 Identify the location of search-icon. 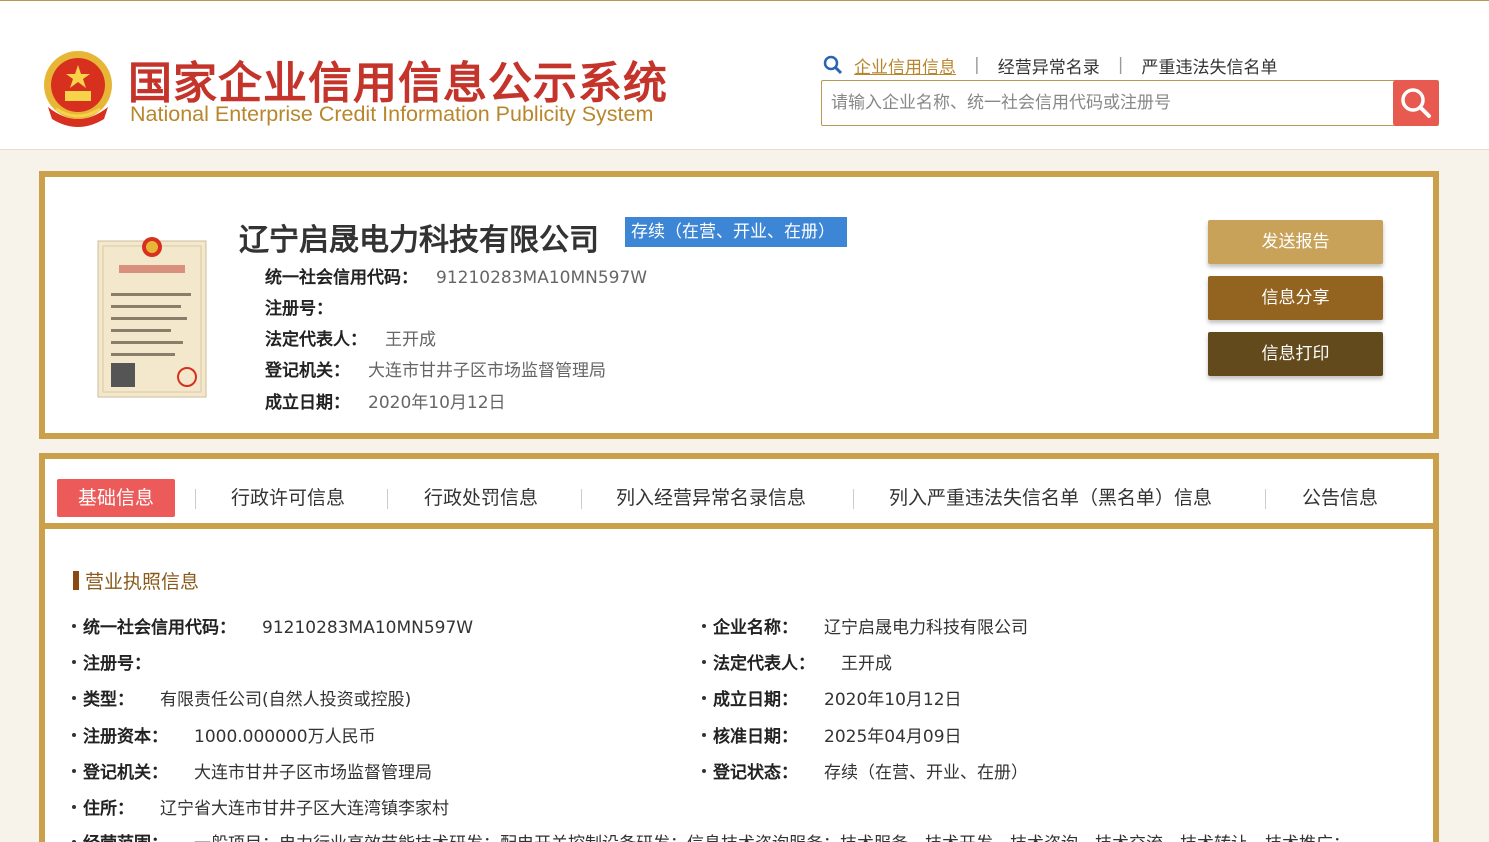
(1416, 103).